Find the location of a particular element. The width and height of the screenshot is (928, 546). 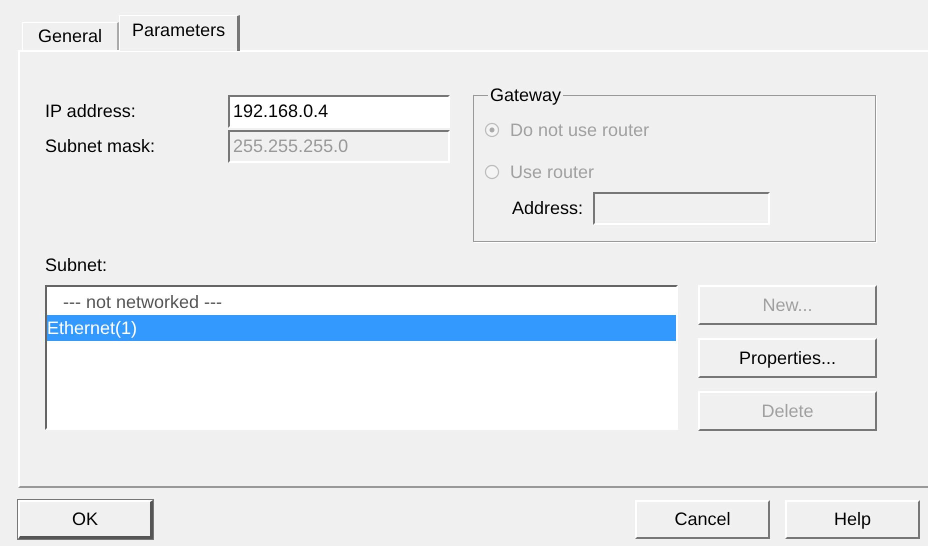

subnet-label: Subnet: is located at coordinates (76, 265).